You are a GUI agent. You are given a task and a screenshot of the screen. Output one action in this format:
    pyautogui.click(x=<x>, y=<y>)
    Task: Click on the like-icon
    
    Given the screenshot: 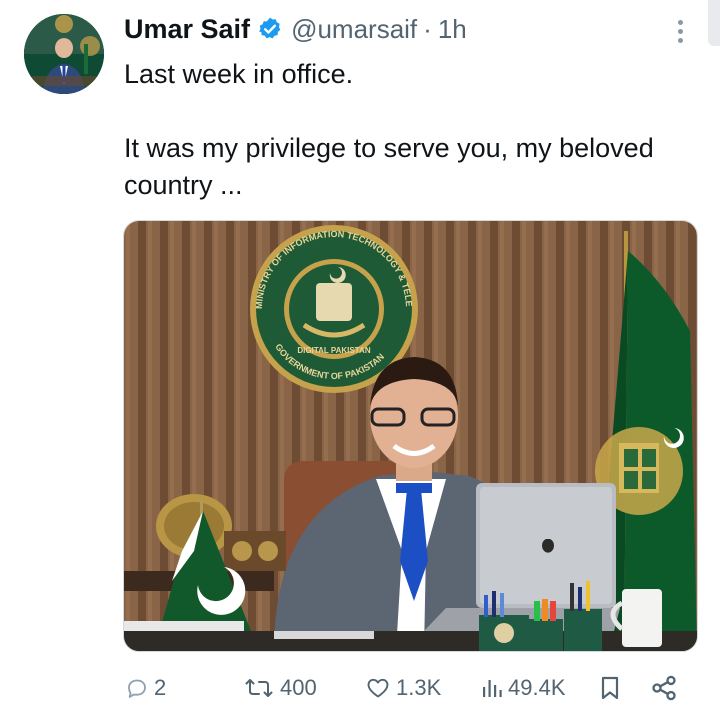 What is the action you would take?
    pyautogui.click(x=378, y=688)
    